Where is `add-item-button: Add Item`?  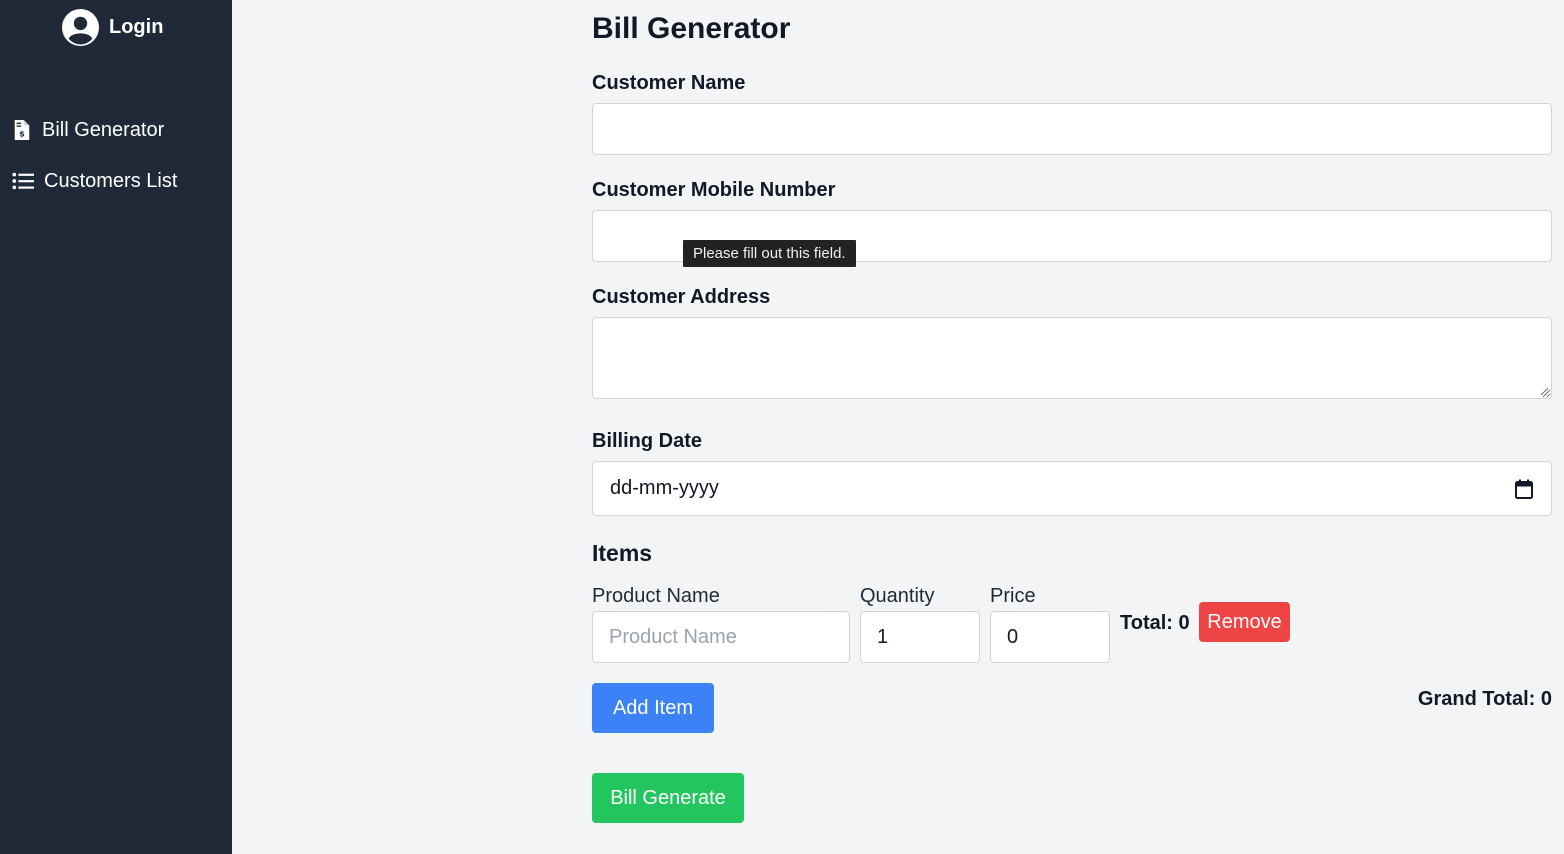
add-item-button: Add Item is located at coordinates (653, 708).